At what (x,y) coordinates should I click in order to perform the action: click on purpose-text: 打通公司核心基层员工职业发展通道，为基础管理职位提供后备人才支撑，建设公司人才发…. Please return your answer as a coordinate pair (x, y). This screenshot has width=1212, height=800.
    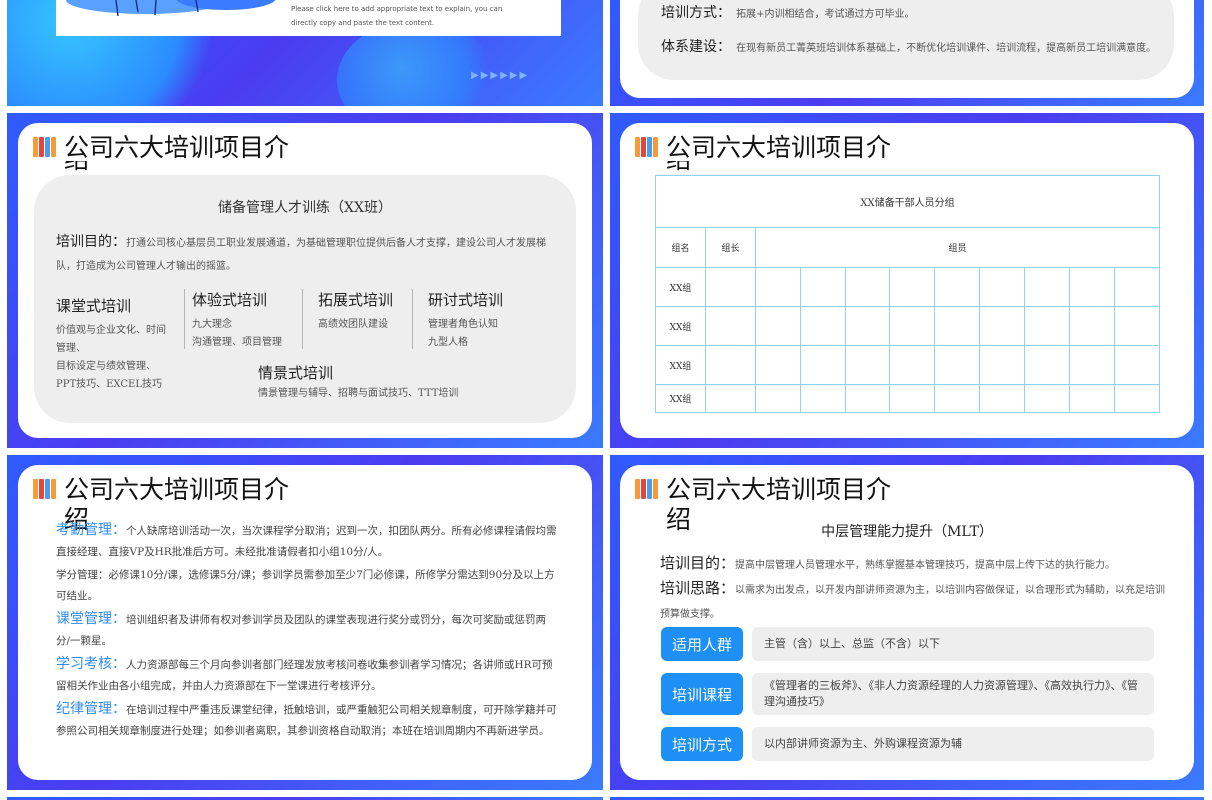
    Looking at the image, I should click on (301, 255).